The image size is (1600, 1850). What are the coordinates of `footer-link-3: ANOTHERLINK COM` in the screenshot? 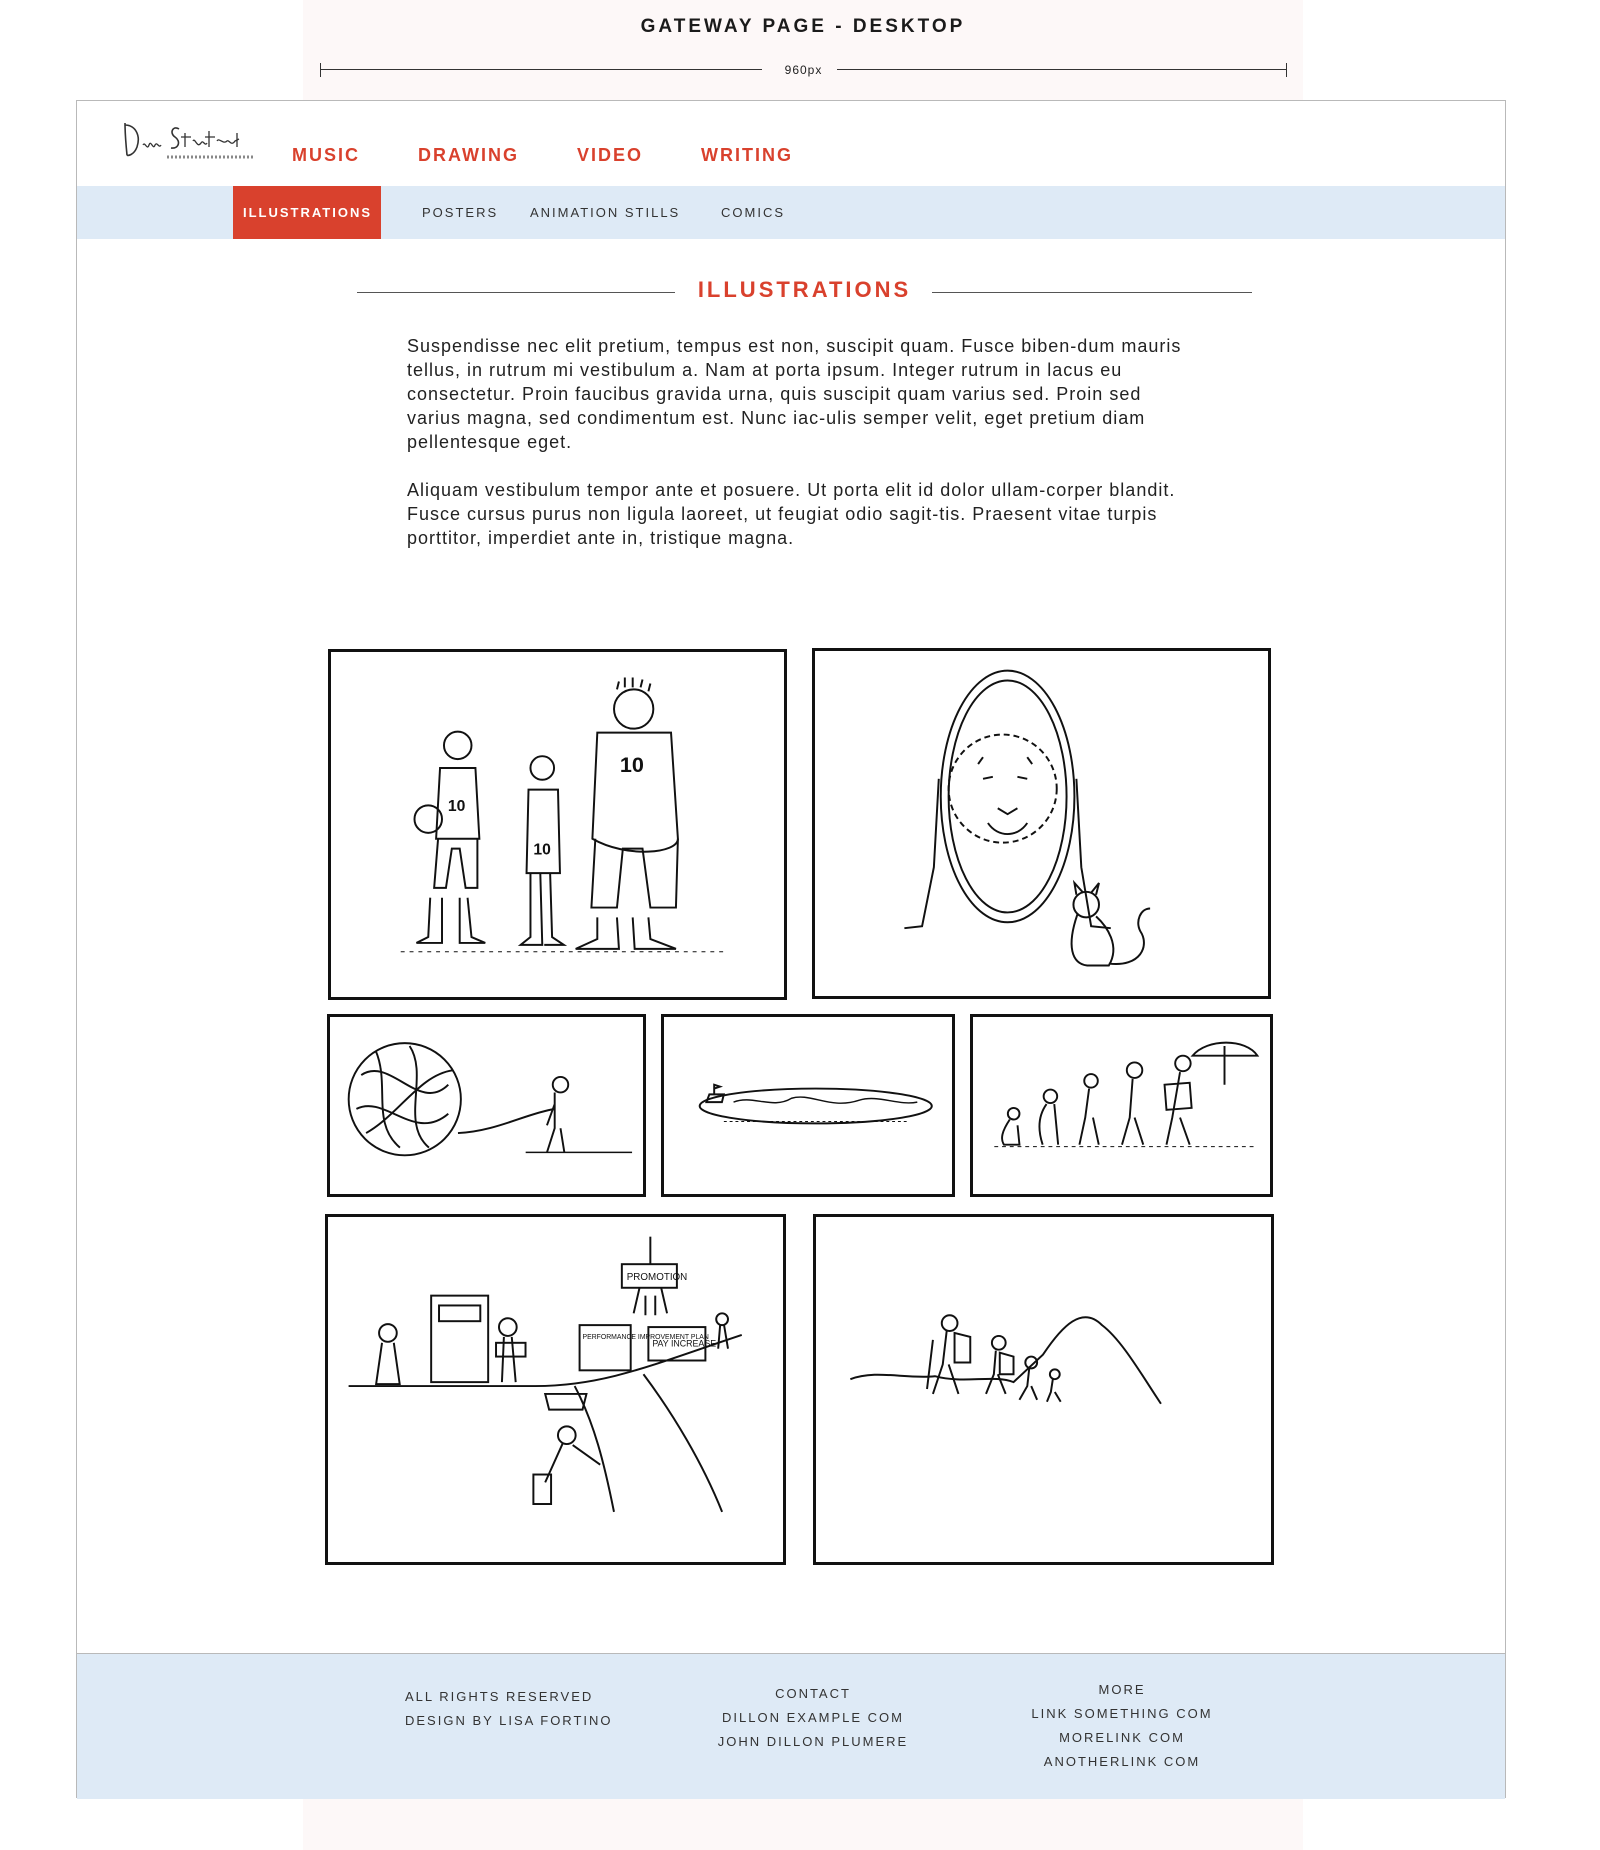 It's located at (1122, 1762).